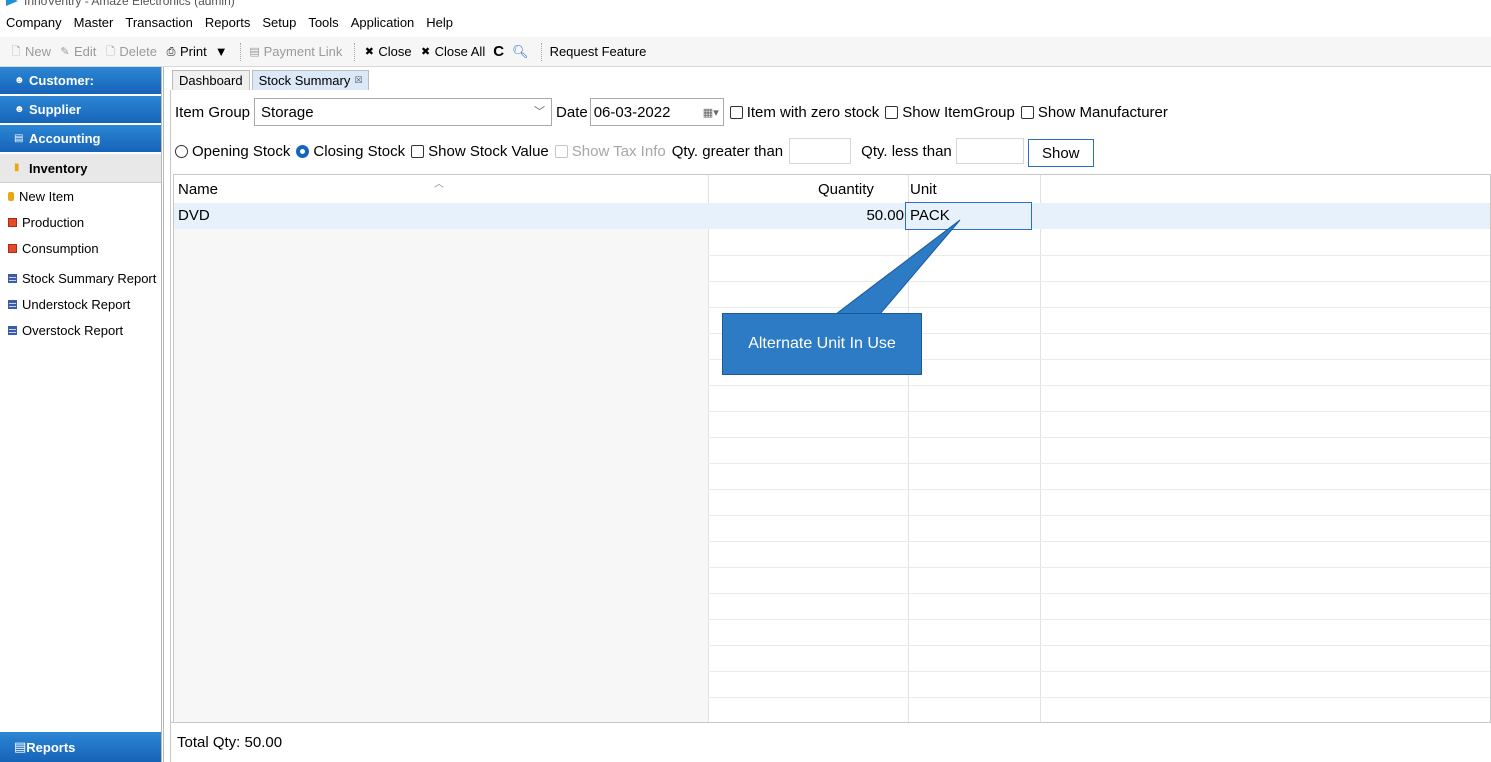 Image resolution: width=1491 pixels, height=762 pixels. Describe the element at coordinates (11, 196) in the screenshot. I see `item-icon` at that location.